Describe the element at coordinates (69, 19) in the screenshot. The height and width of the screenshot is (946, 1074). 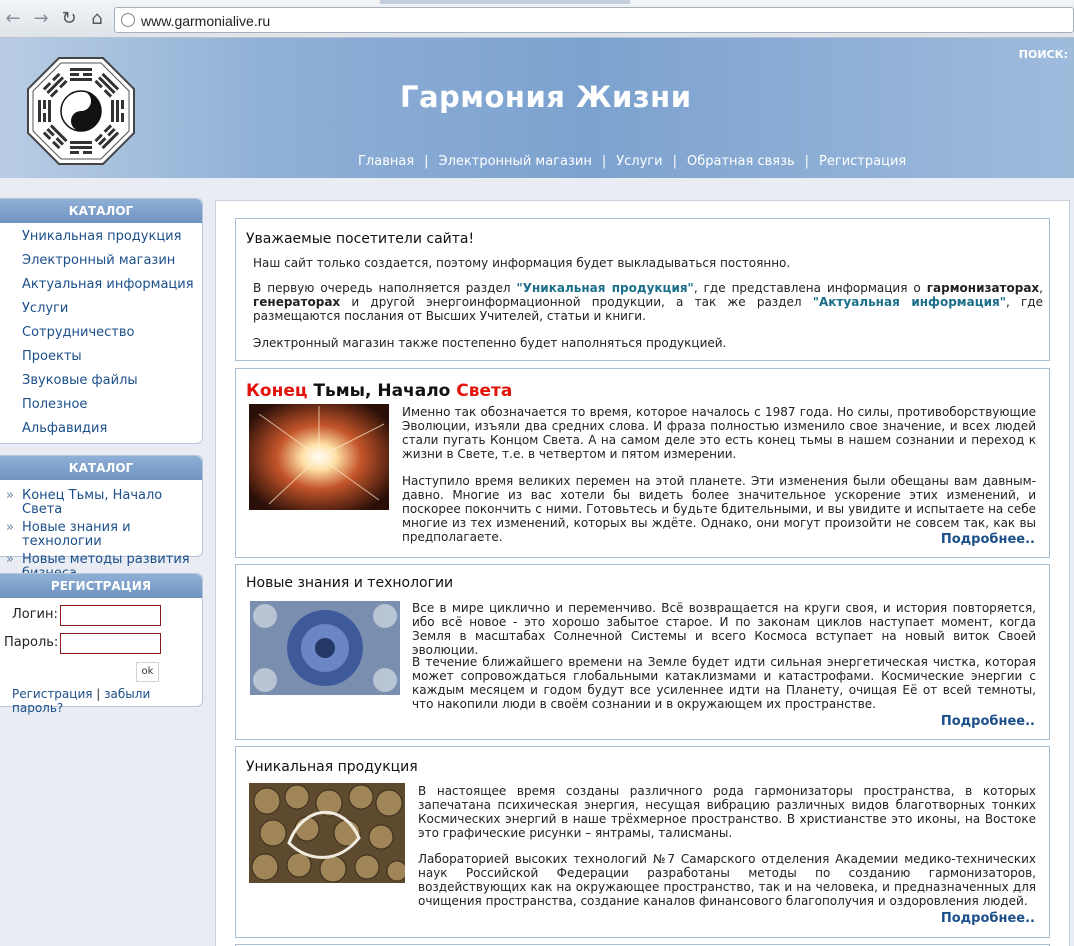
I see `reload-icon: ↻` at that location.